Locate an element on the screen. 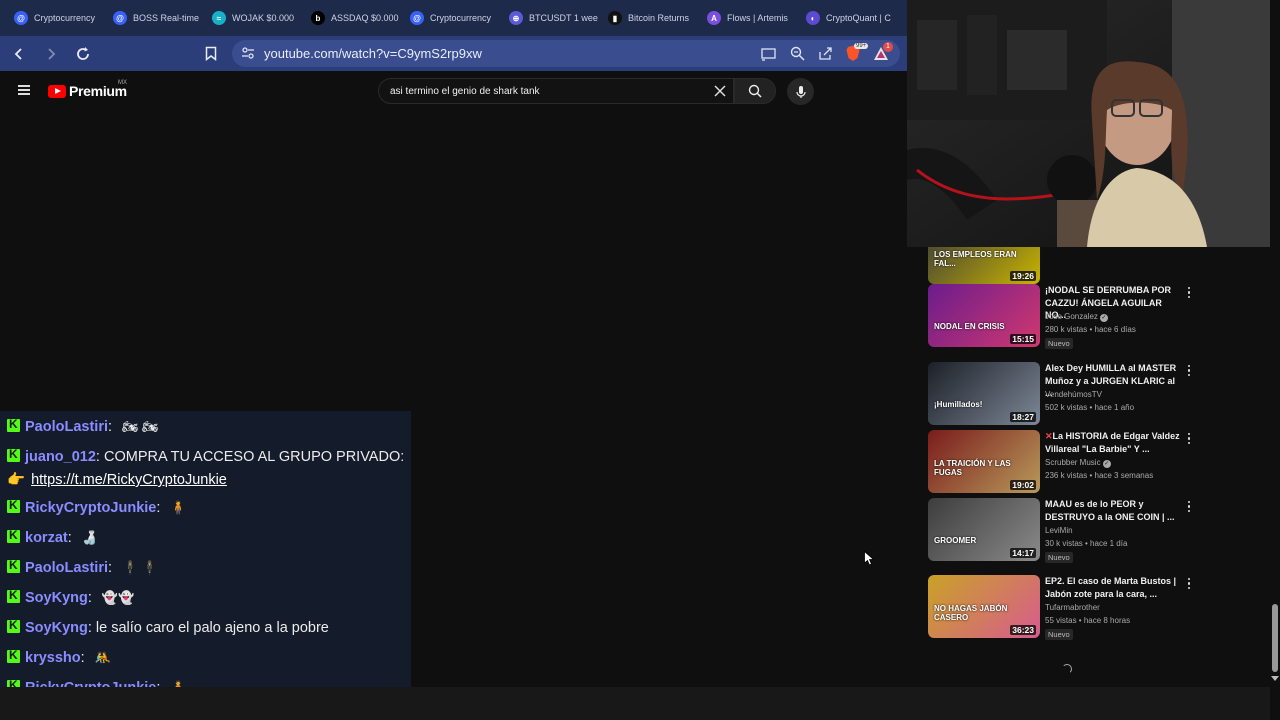 Image resolution: width=1280 pixels, height=720 pixels. browser-tab: A Flows | Artemis is located at coordinates (748, 18).